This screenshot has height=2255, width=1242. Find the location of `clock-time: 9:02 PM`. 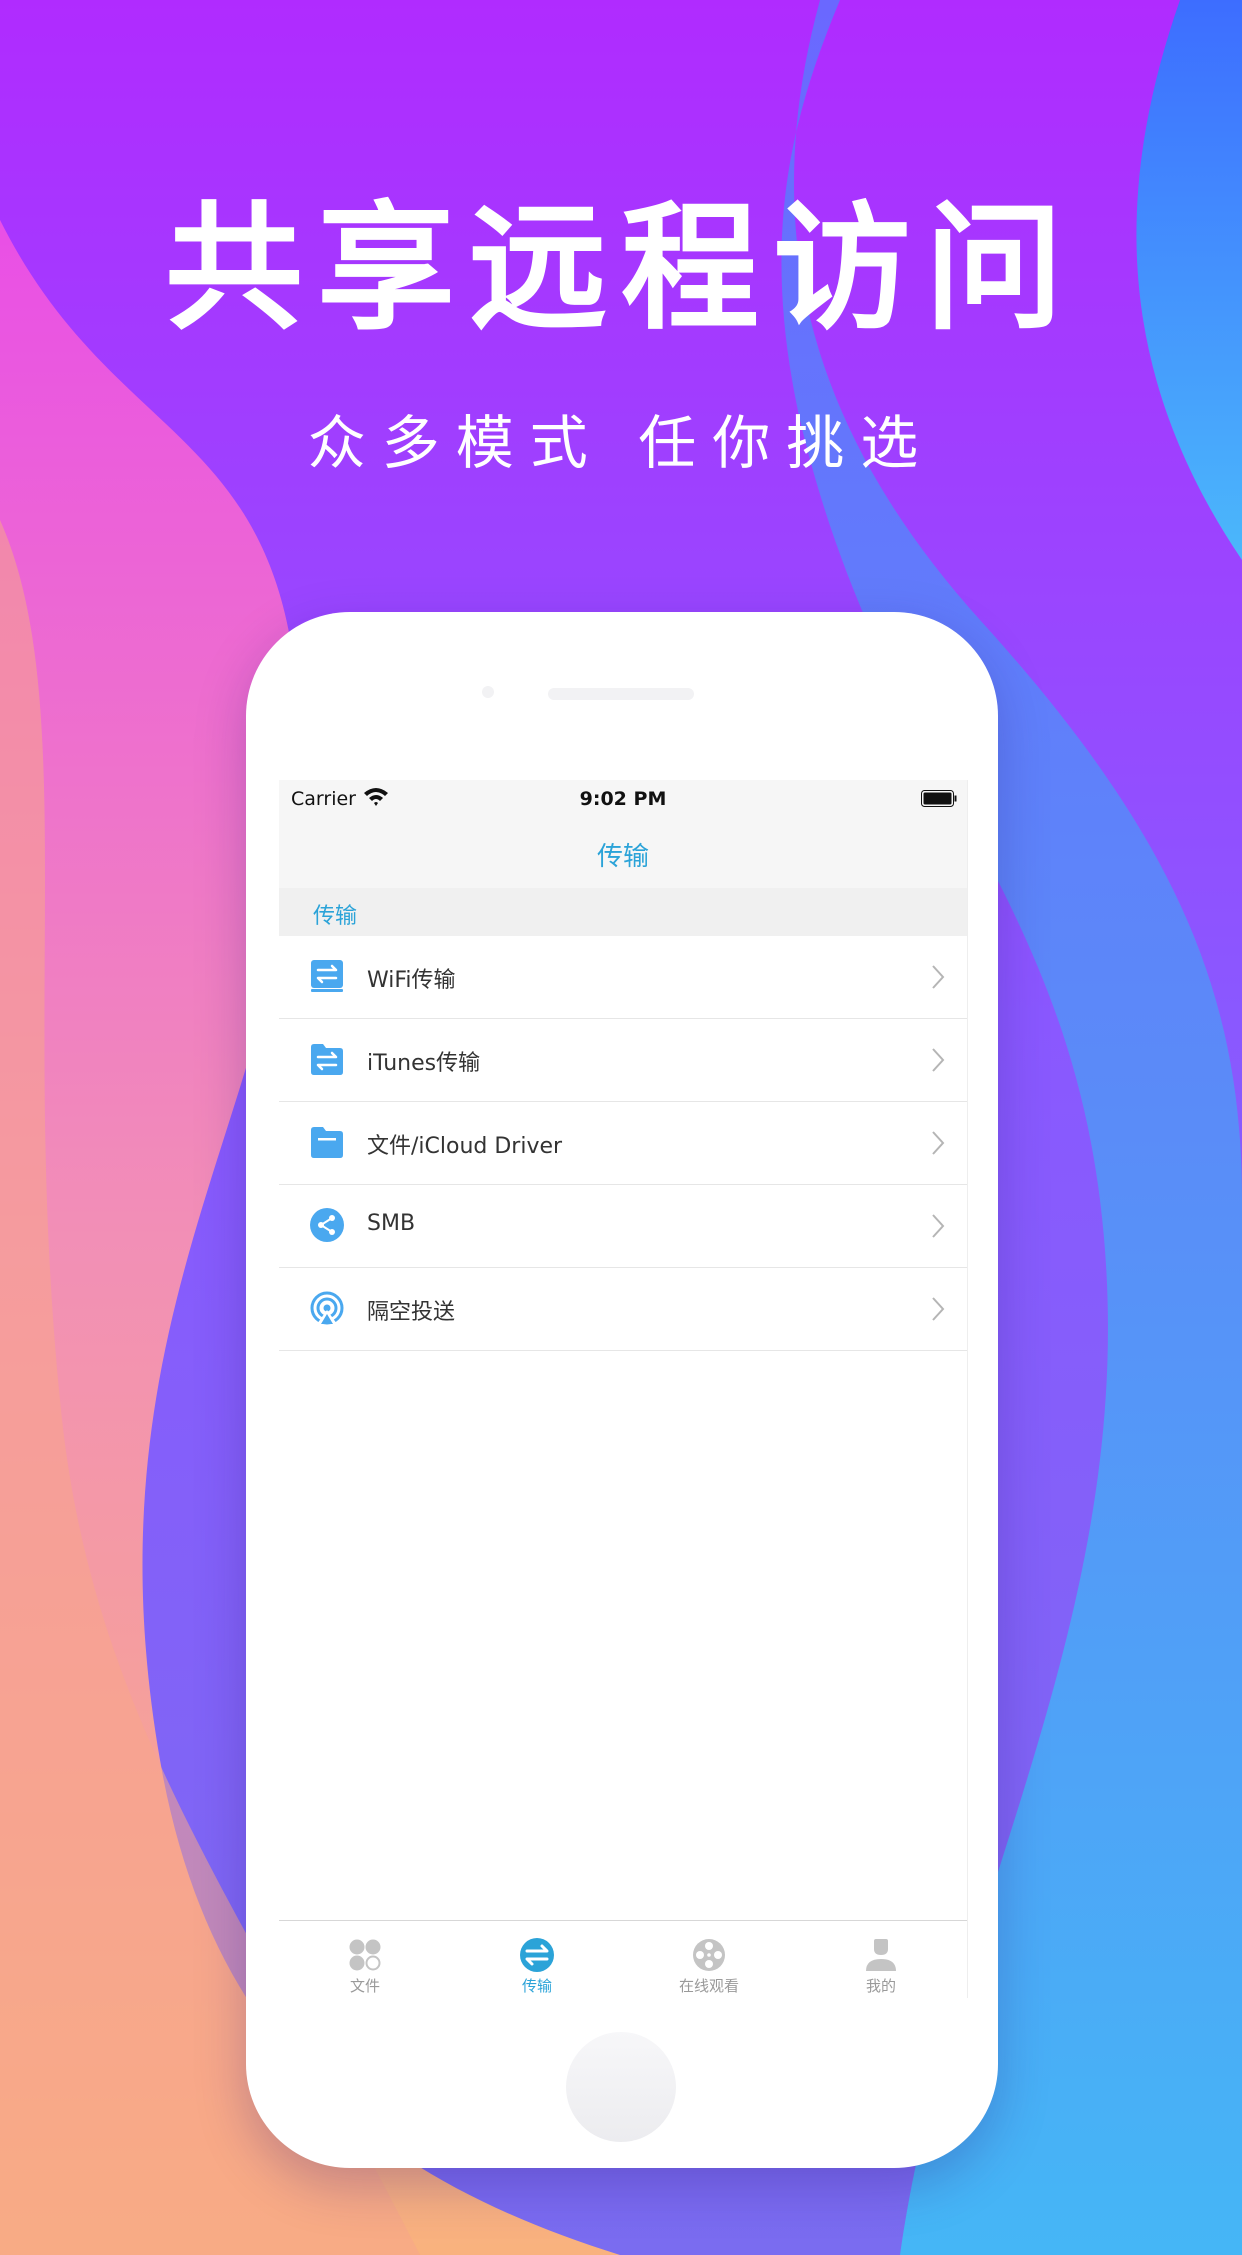

clock-time: 9:02 PM is located at coordinates (623, 799).